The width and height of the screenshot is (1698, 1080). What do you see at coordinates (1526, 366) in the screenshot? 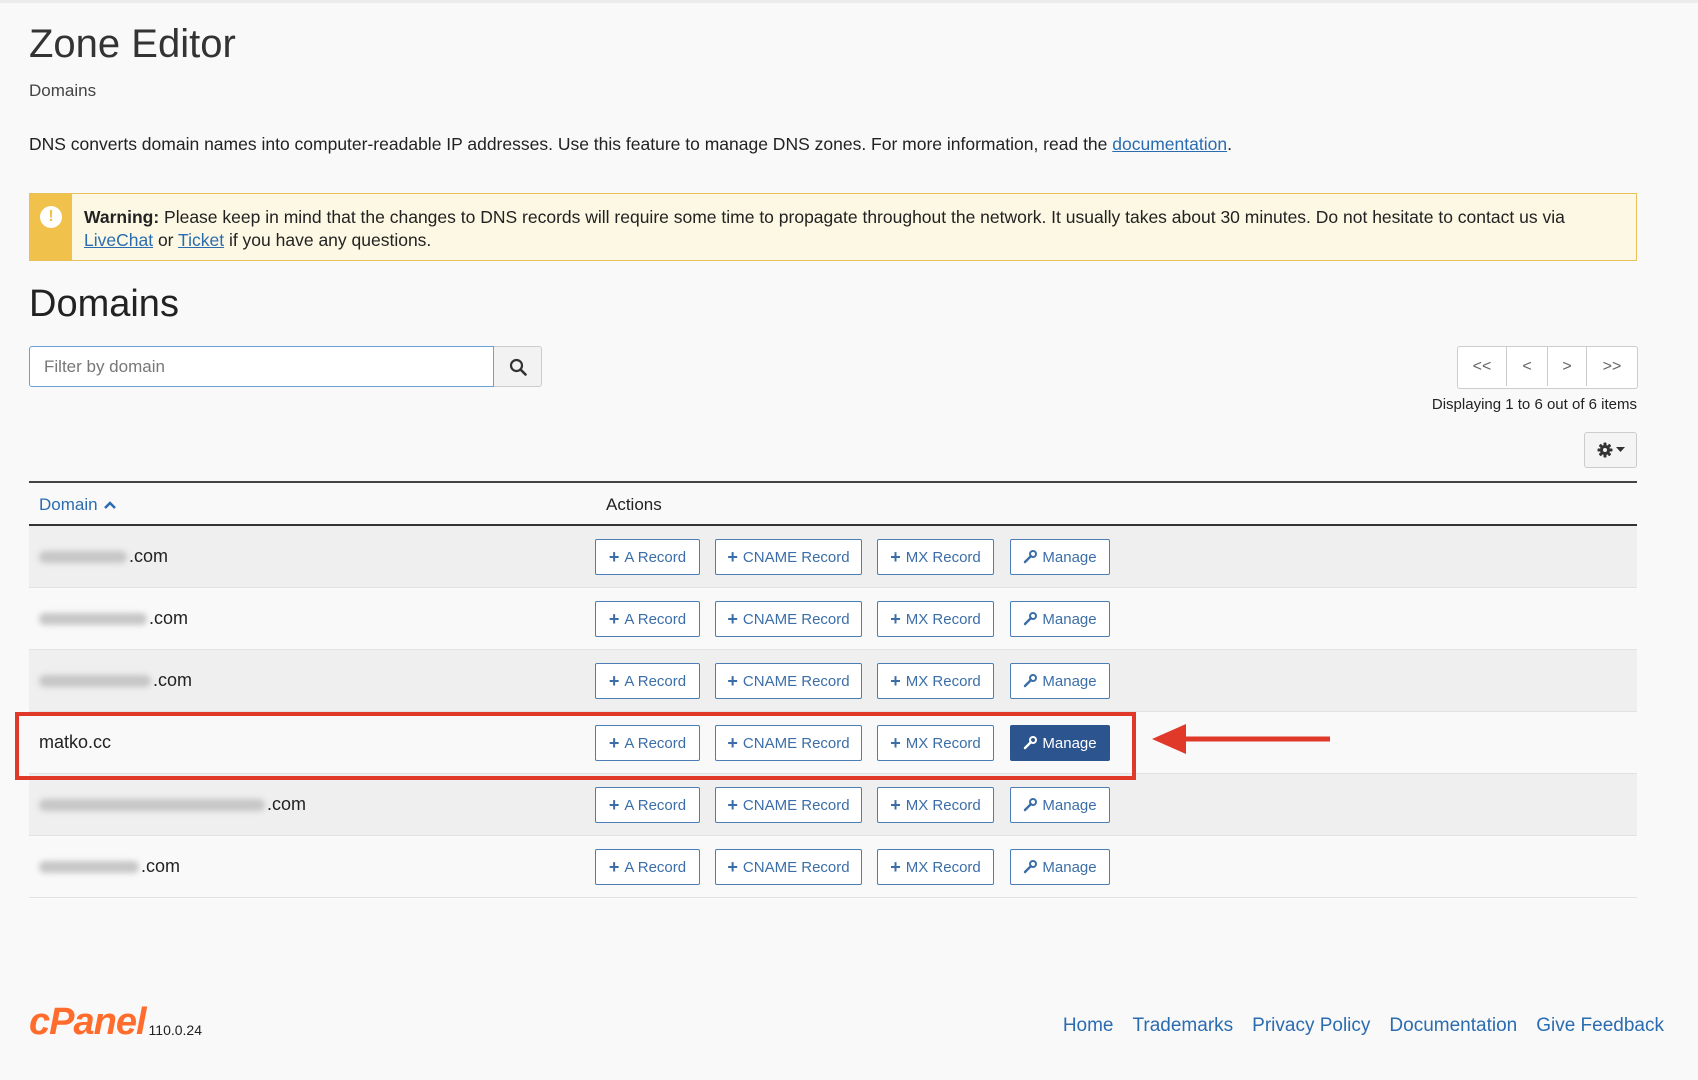
I see `prev-page-button: <` at bounding box center [1526, 366].